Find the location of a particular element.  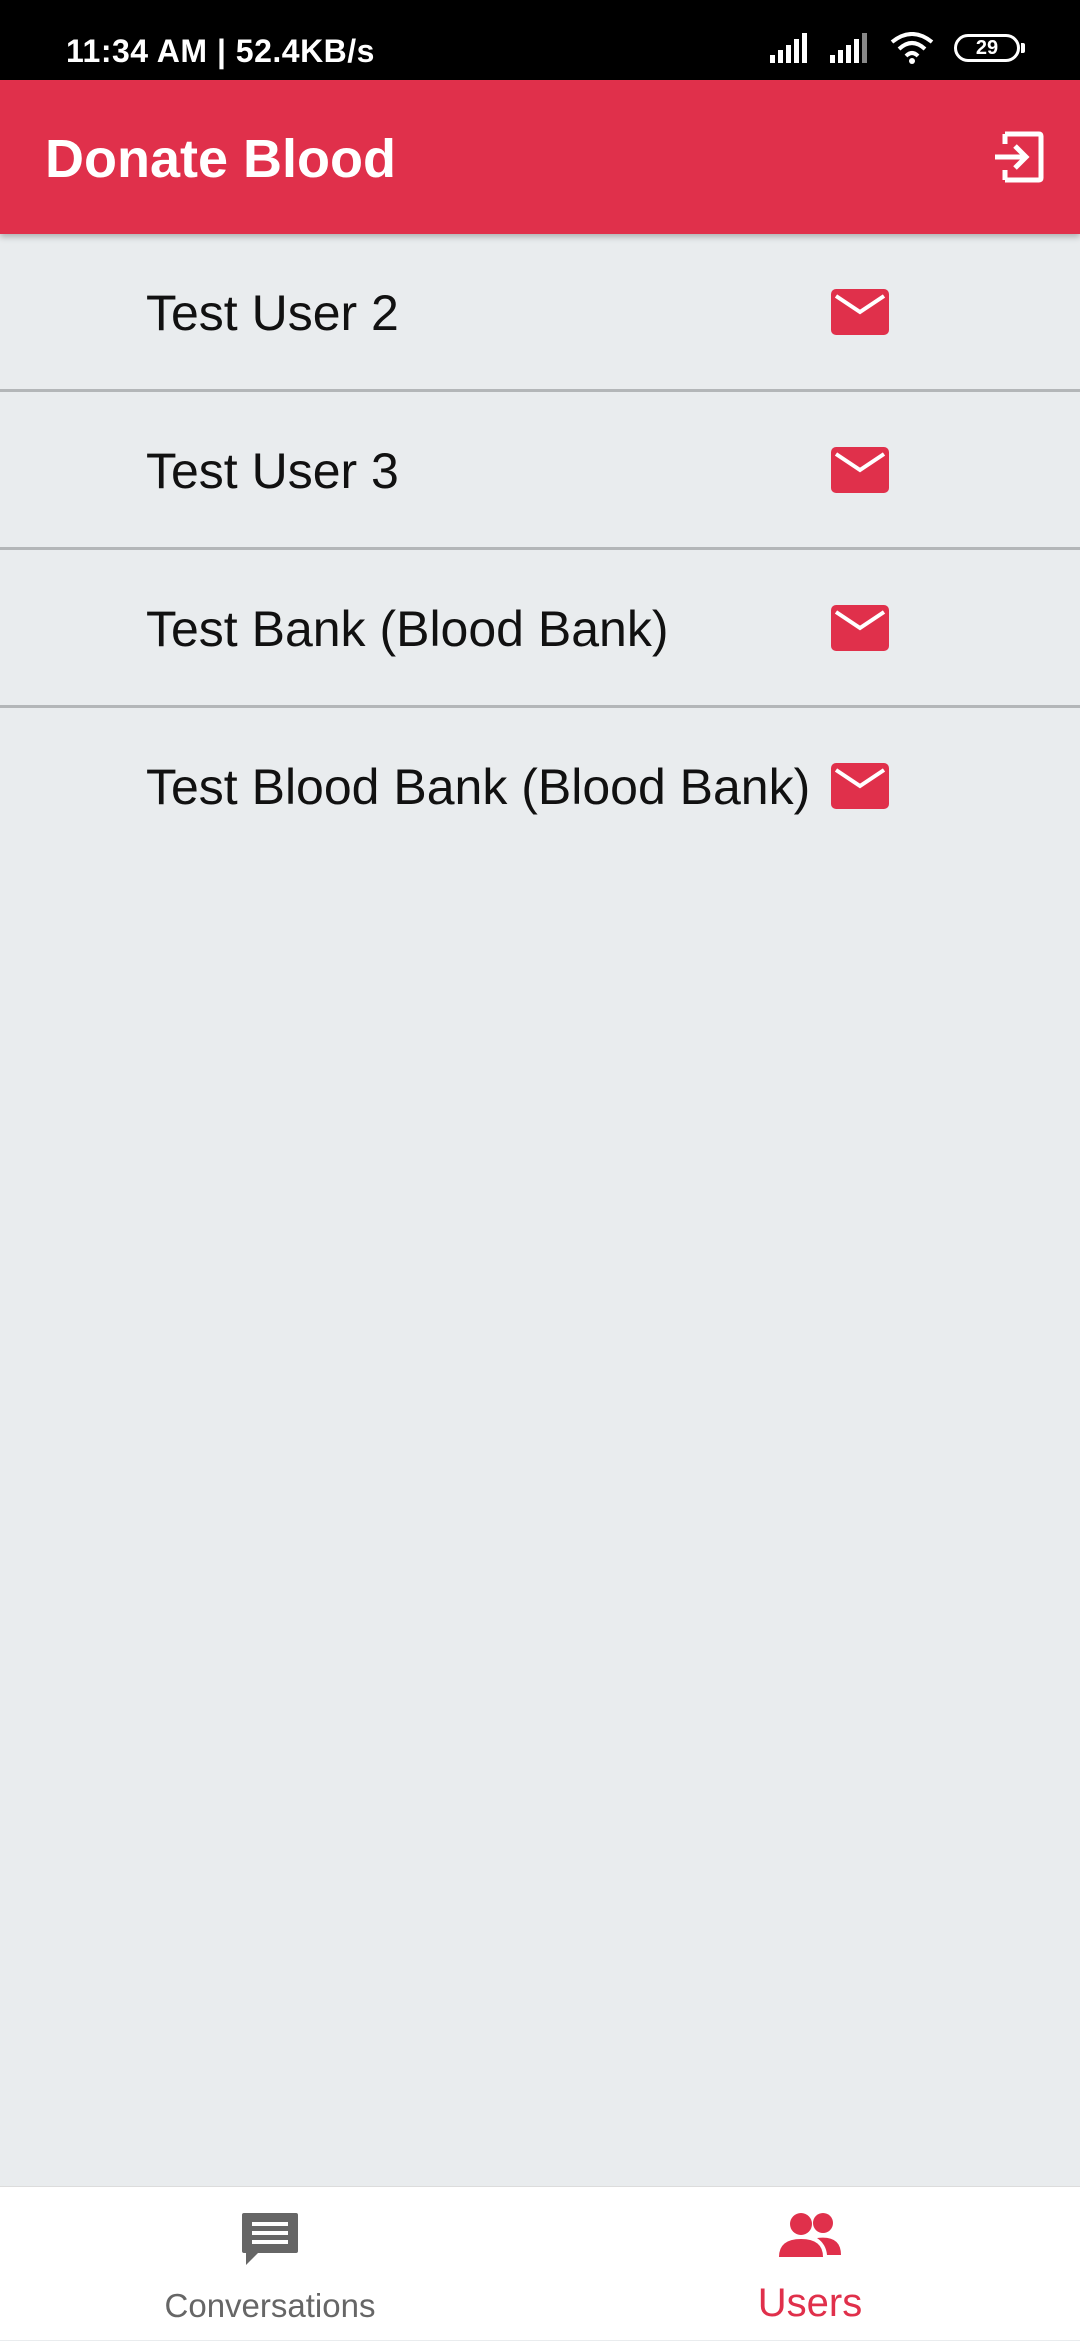

list-item: Test Blood Bank (Blood Bank) is located at coordinates (540, 787).